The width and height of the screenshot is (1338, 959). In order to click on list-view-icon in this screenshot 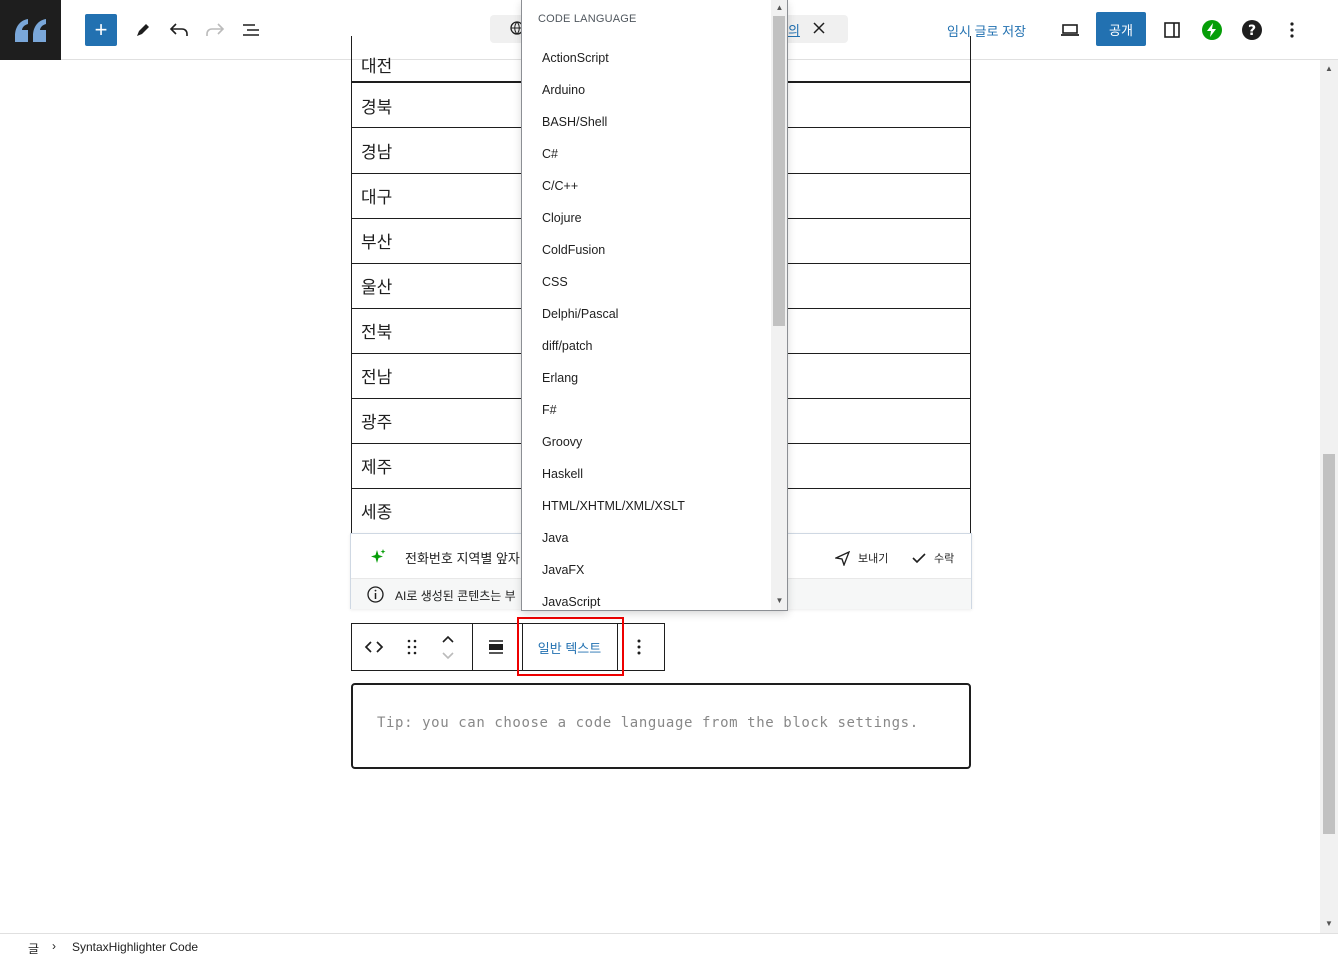, I will do `click(251, 30)`.